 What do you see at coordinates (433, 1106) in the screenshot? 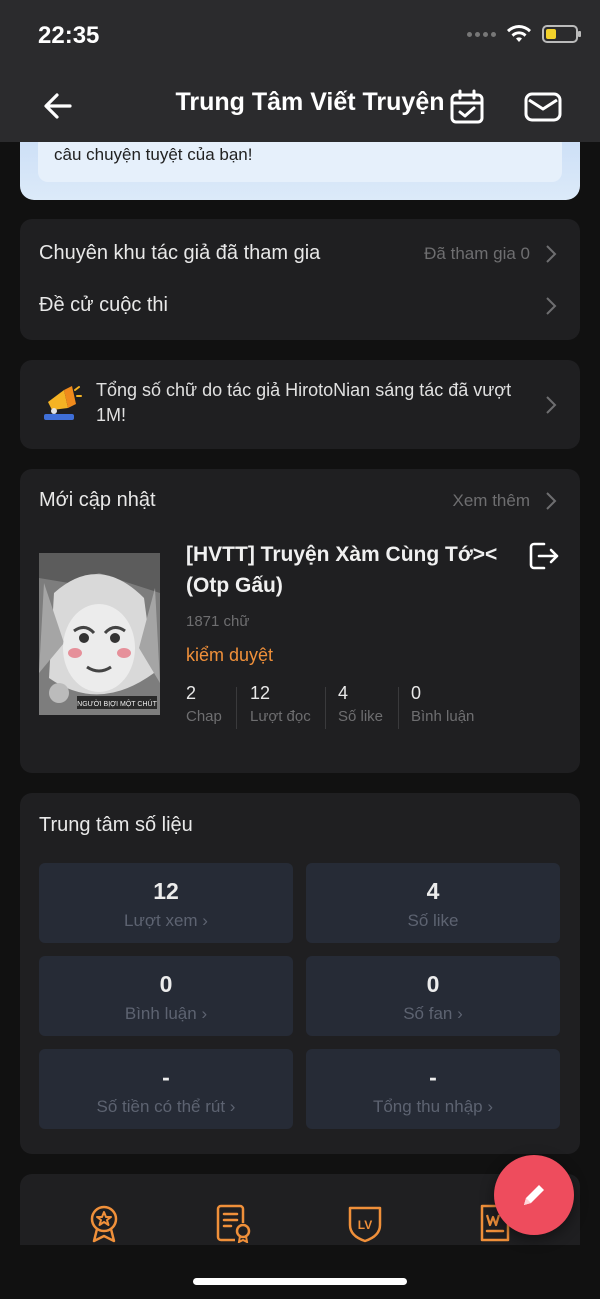
I see `tile-label: Tổng thu nhập ›` at bounding box center [433, 1106].